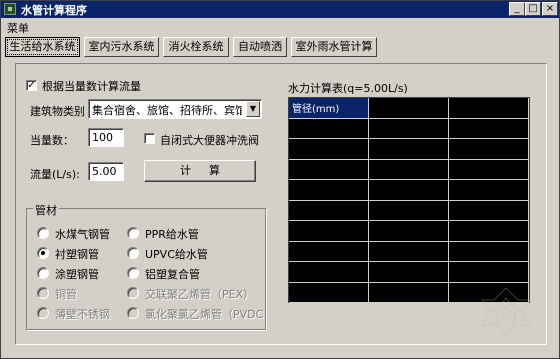 The height and width of the screenshot is (359, 560). I want to click on label-stainless: 薄壁不锈钢, so click(82, 314).